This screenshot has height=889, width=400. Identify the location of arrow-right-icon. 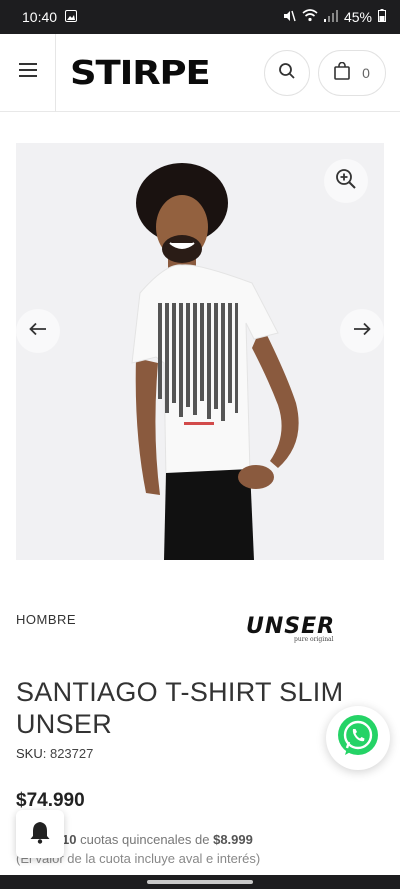
(362, 331).